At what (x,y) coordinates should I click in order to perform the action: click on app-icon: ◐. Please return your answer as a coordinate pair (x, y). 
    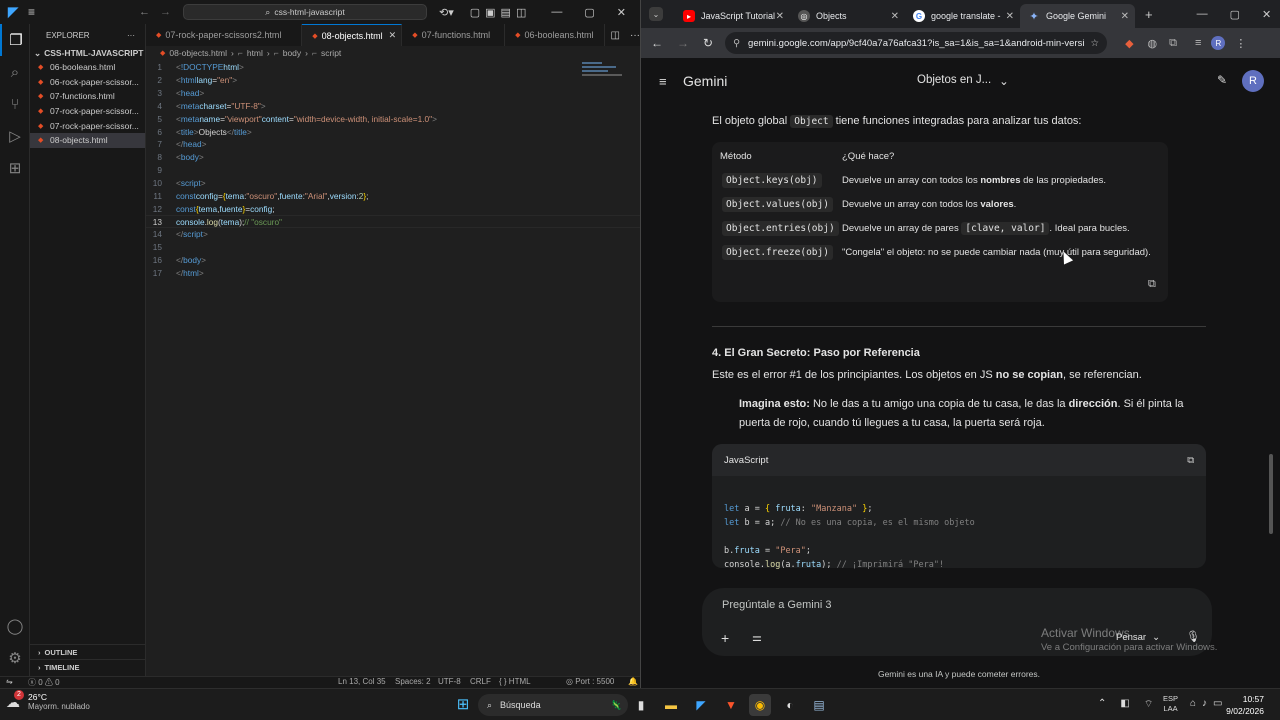
    Looking at the image, I should click on (790, 705).